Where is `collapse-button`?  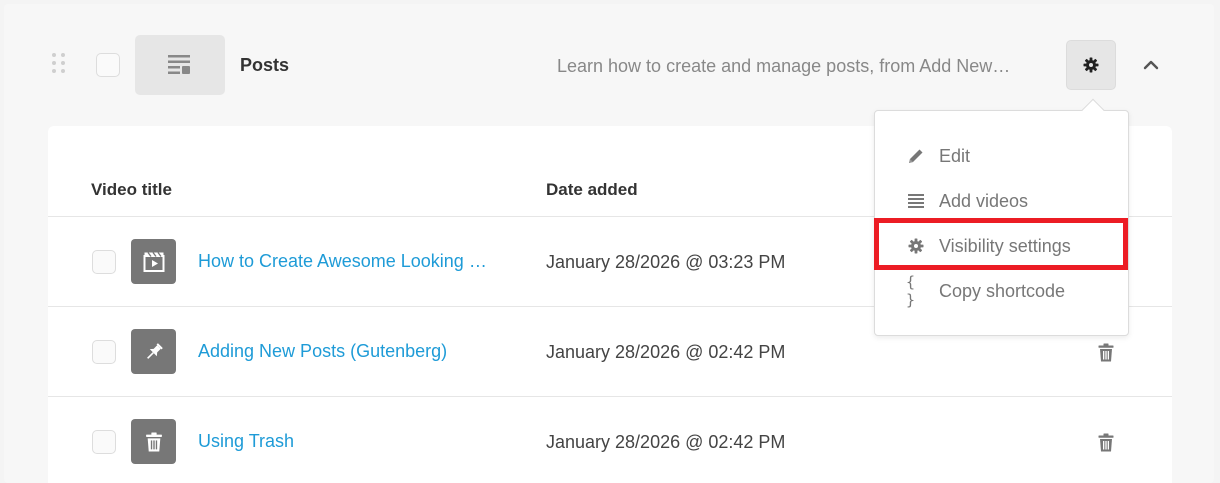 collapse-button is located at coordinates (1151, 65).